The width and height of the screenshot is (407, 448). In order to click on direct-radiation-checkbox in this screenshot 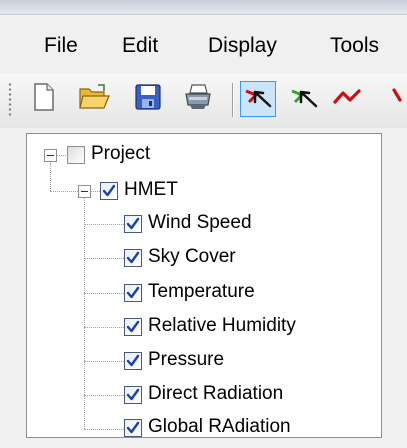, I will do `click(133, 395)`.